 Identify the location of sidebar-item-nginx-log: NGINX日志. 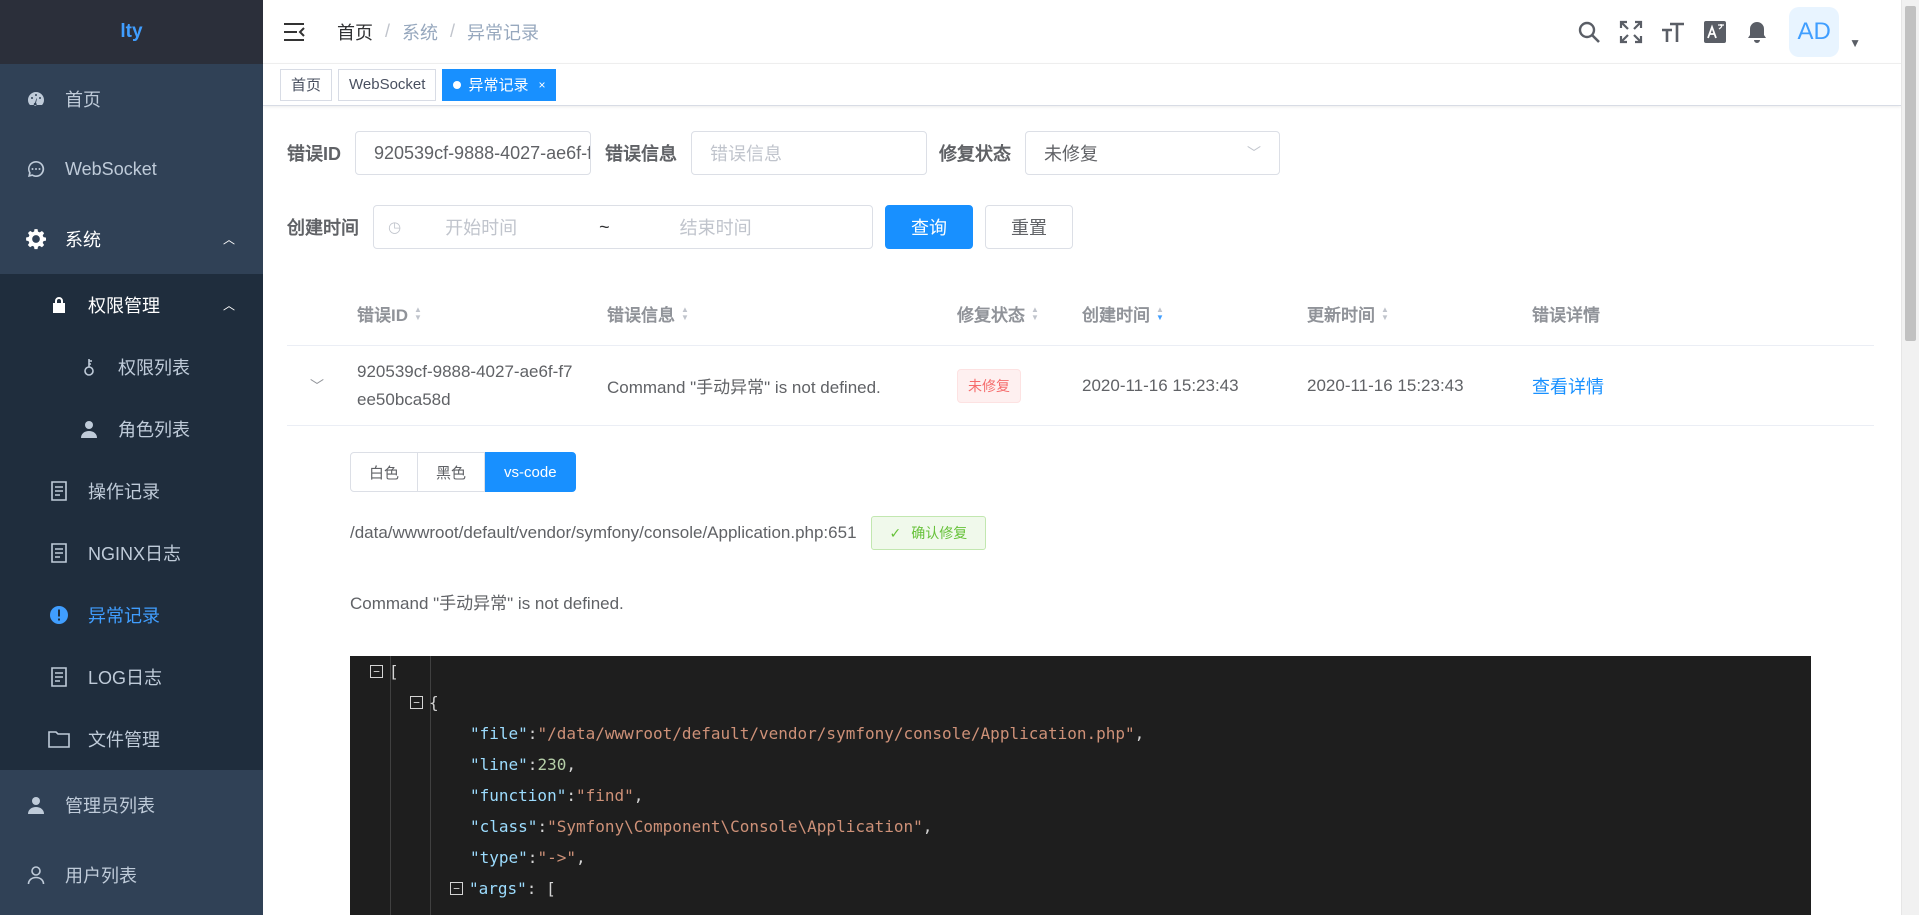
(131, 553).